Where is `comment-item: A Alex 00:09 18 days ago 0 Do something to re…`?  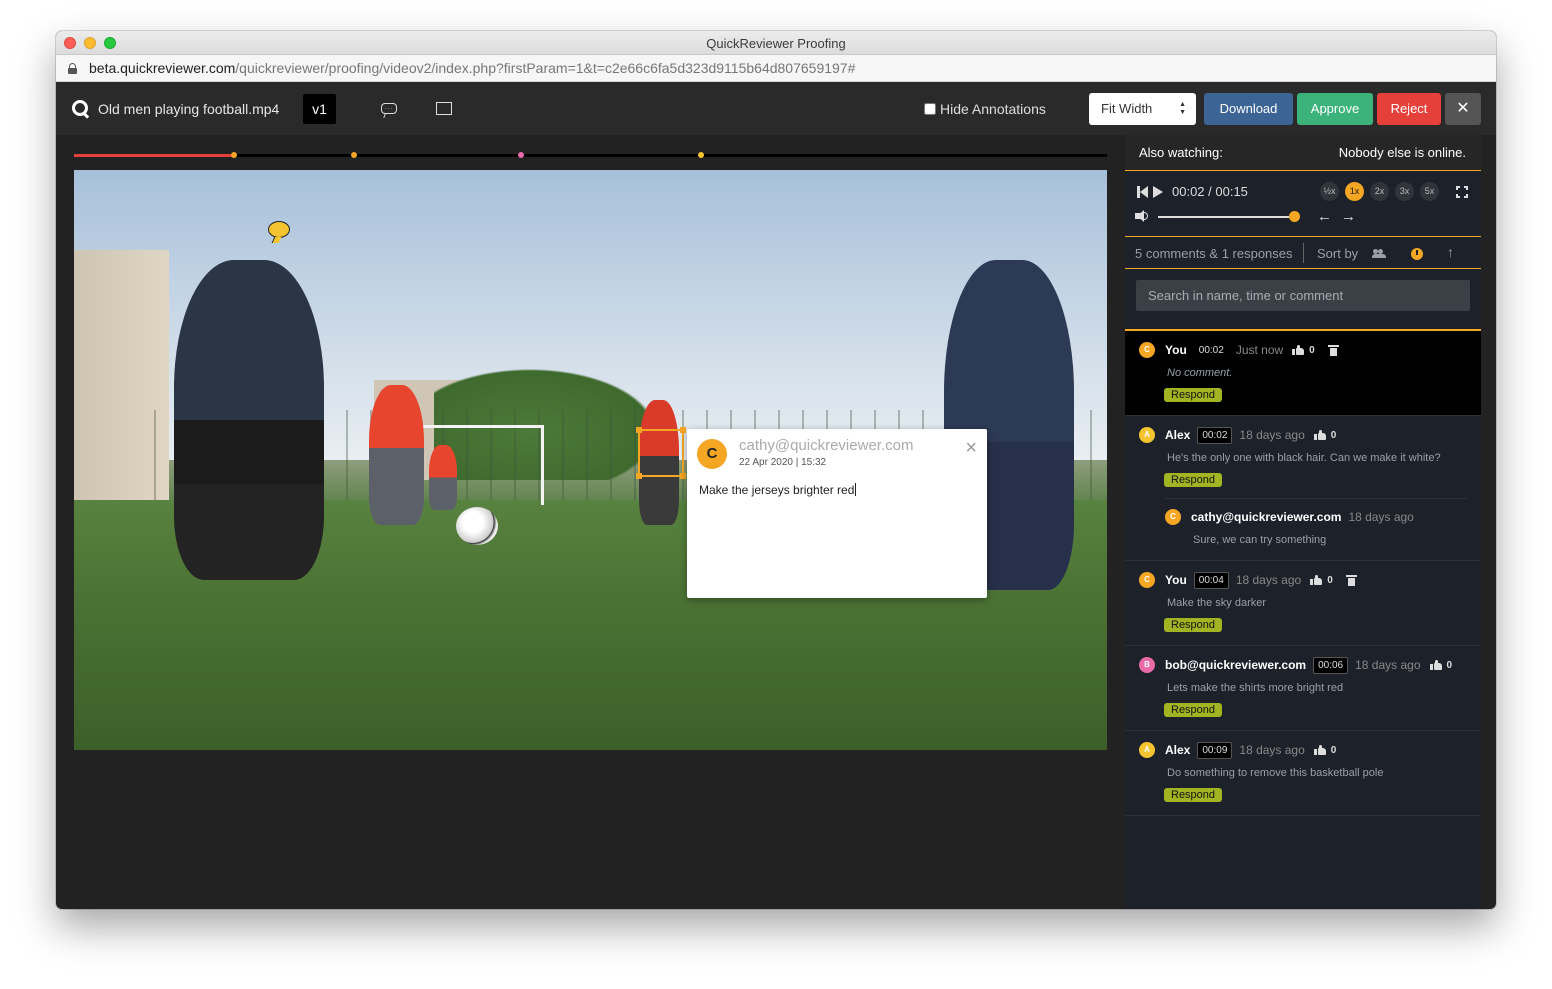 comment-item: A Alex 00:09 18 days ago 0 Do something to re… is located at coordinates (1303, 773).